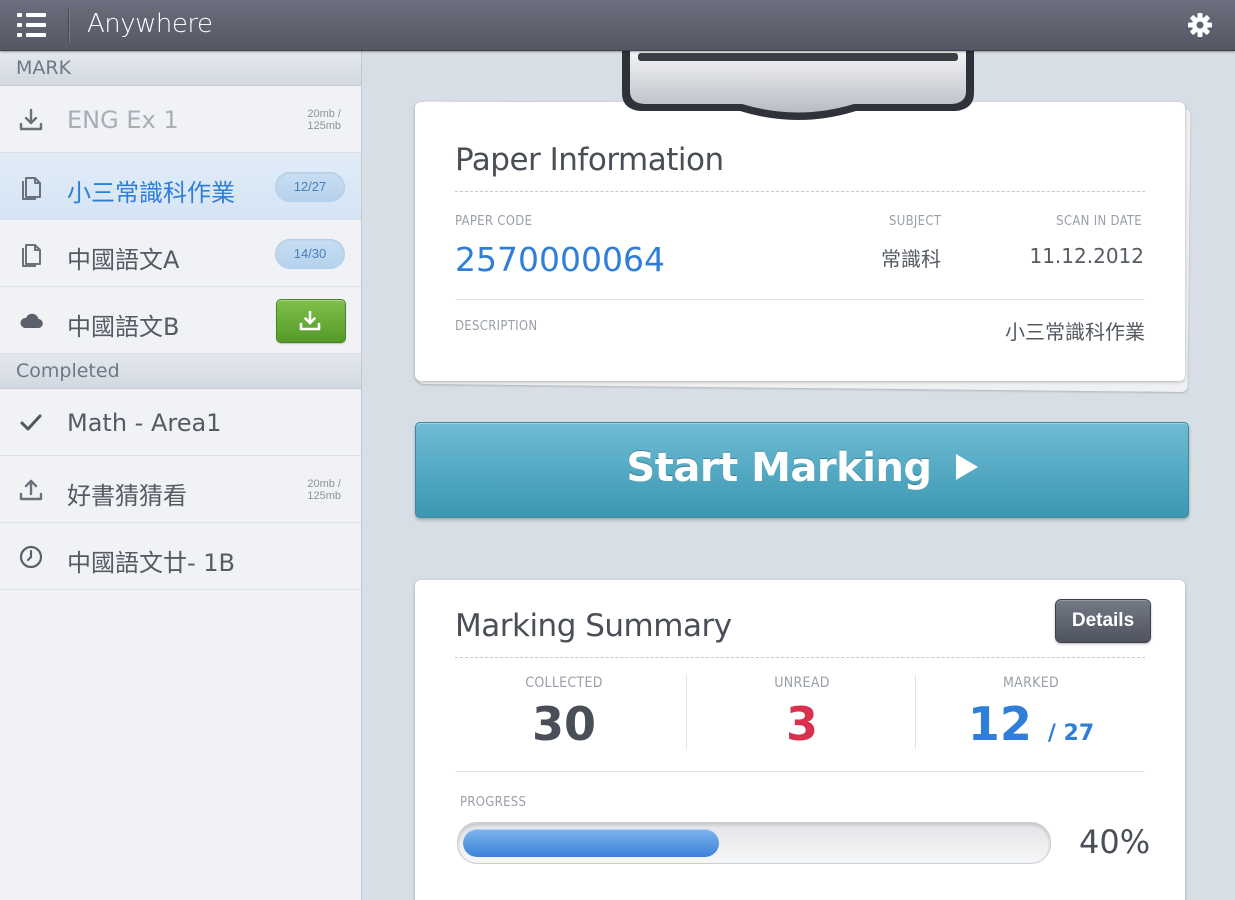  What do you see at coordinates (123, 260) in the screenshot?
I see `sidebar-item-label: 中國語文A` at bounding box center [123, 260].